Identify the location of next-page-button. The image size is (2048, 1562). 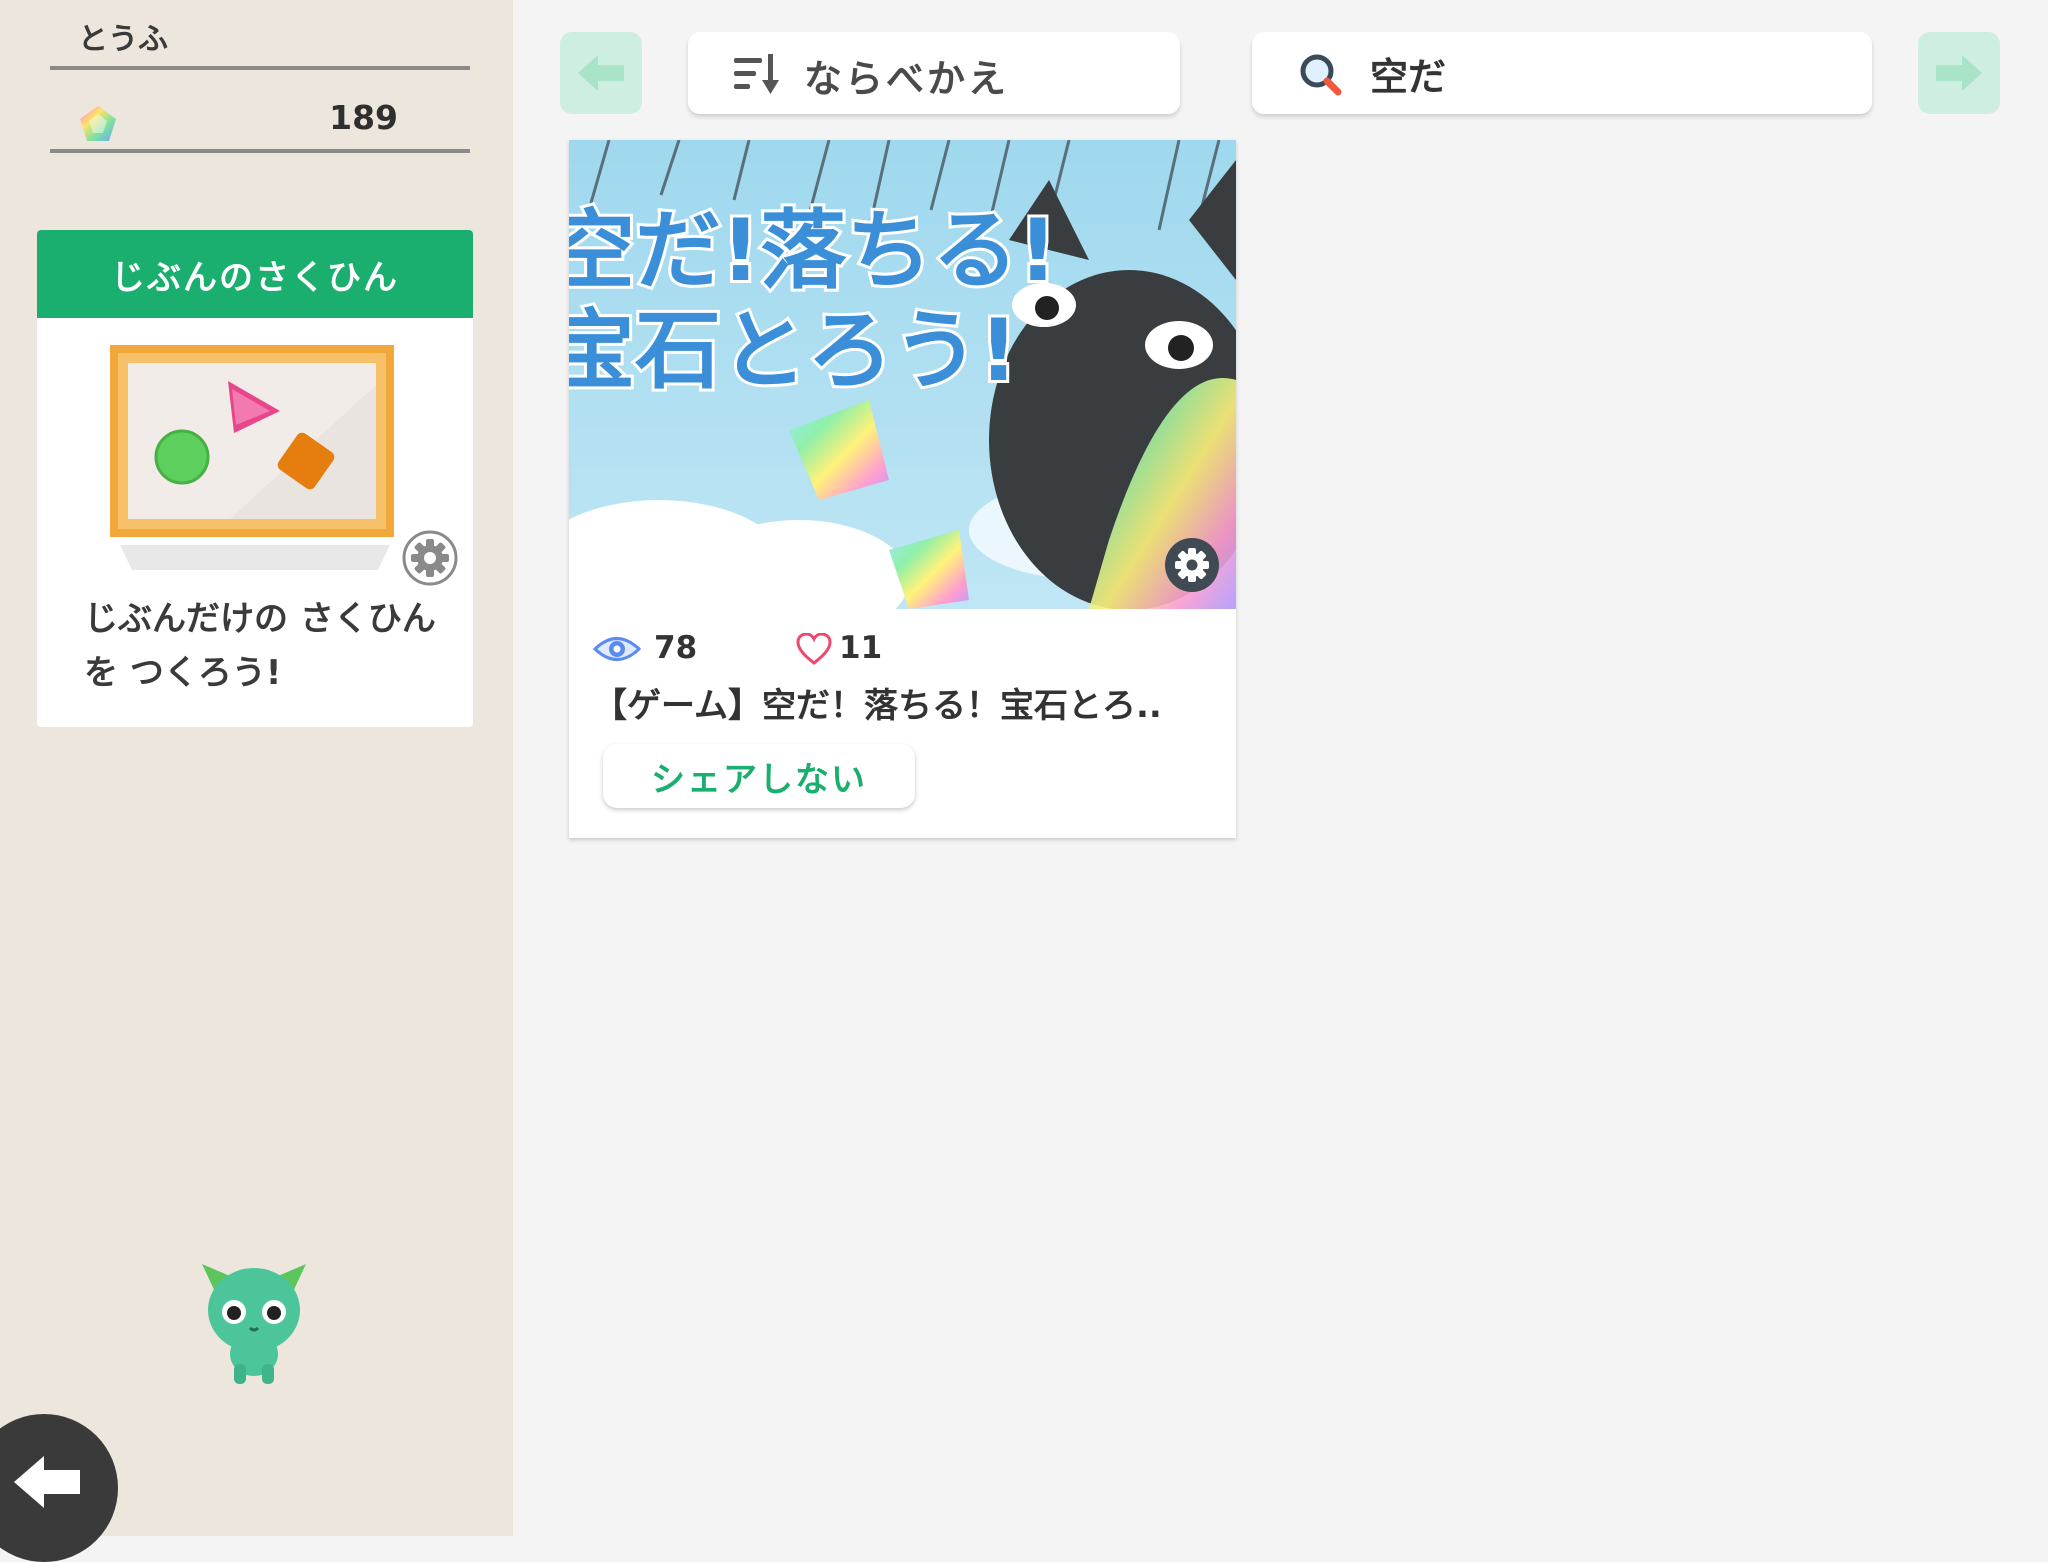
(1959, 73).